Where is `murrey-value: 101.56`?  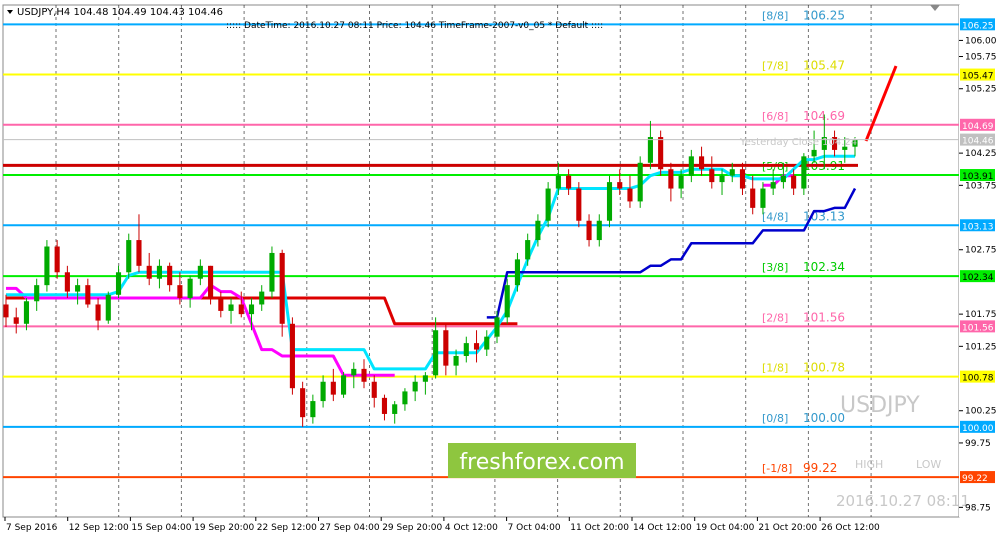 murrey-value: 101.56 is located at coordinates (824, 317).